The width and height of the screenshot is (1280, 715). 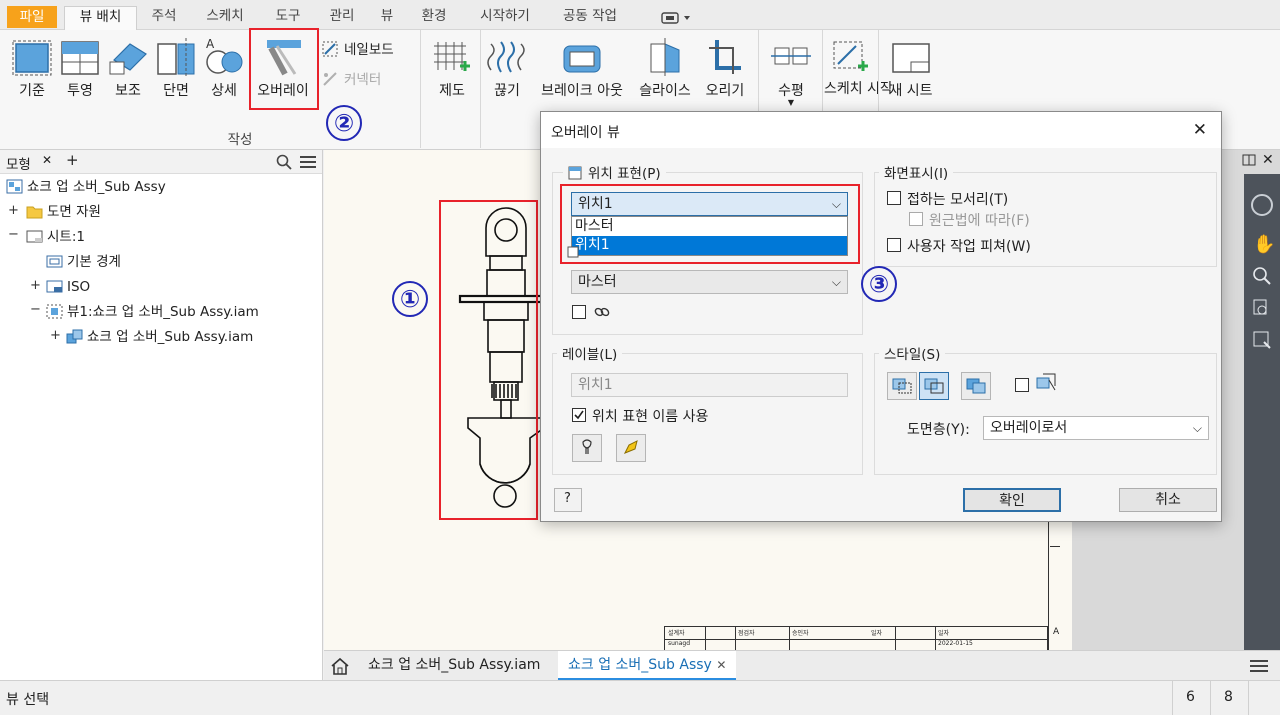 What do you see at coordinates (590, 18) in the screenshot?
I see `tab-collaborate: 공동 작업` at bounding box center [590, 18].